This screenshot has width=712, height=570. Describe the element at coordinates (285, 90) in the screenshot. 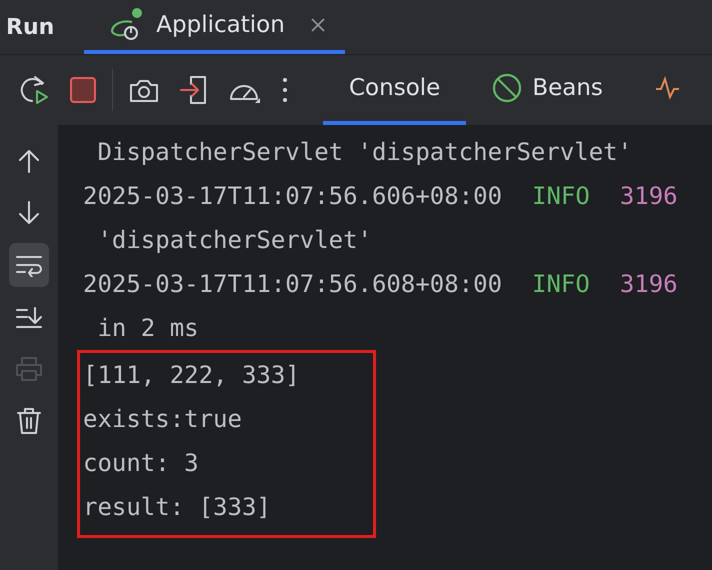

I see `more-icon` at that location.